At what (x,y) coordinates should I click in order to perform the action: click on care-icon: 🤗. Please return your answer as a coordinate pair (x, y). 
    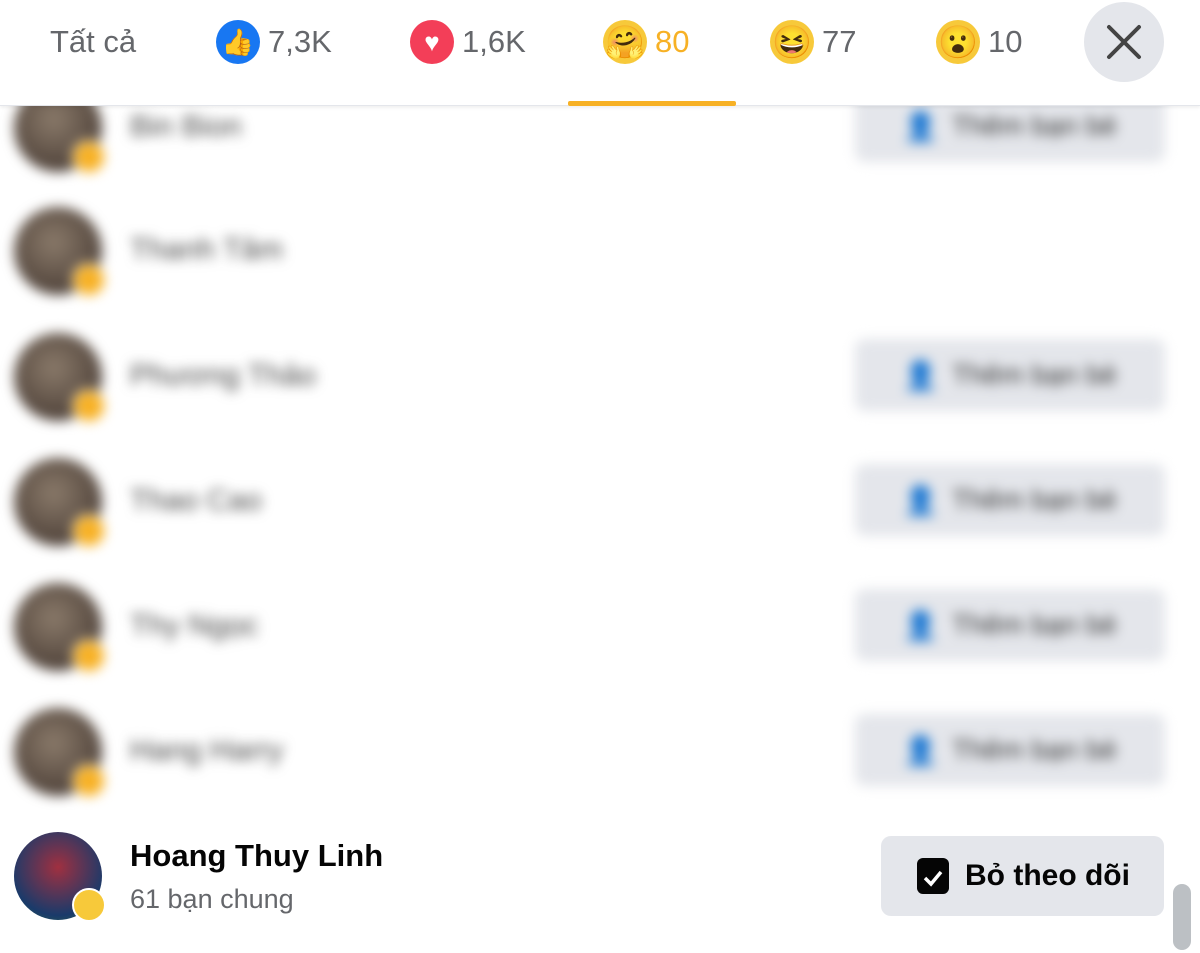
    Looking at the image, I should click on (625, 42).